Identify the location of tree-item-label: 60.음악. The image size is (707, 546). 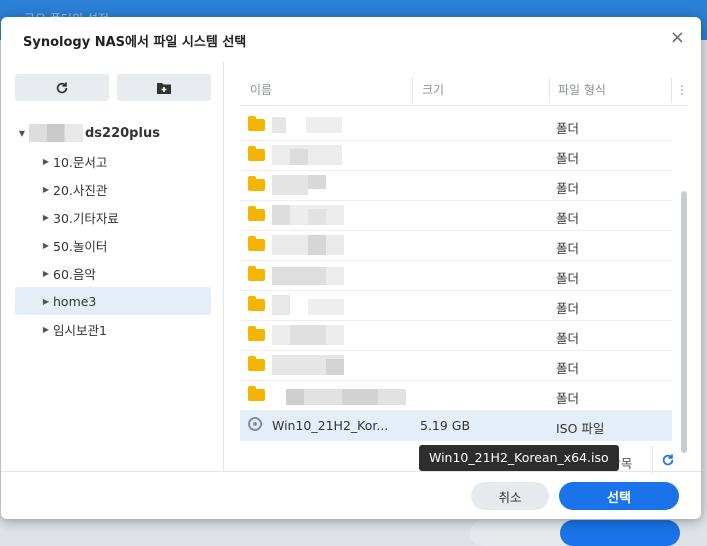
(74, 274).